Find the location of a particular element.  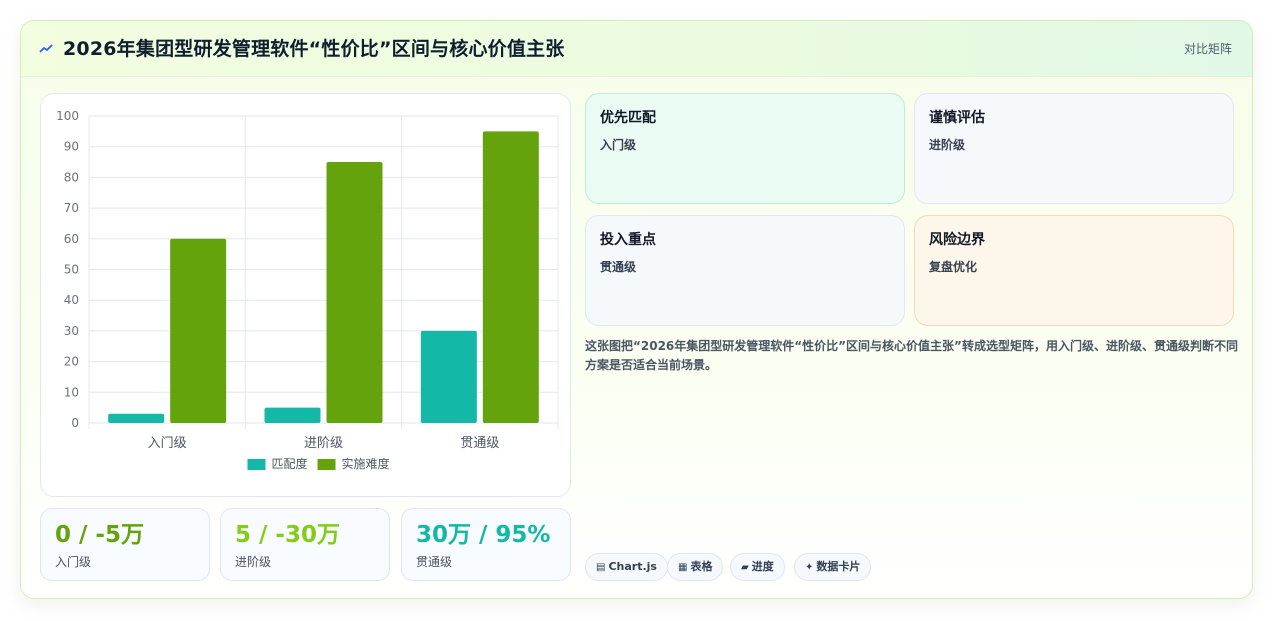

stat-label: 入门级 is located at coordinates (73, 562).